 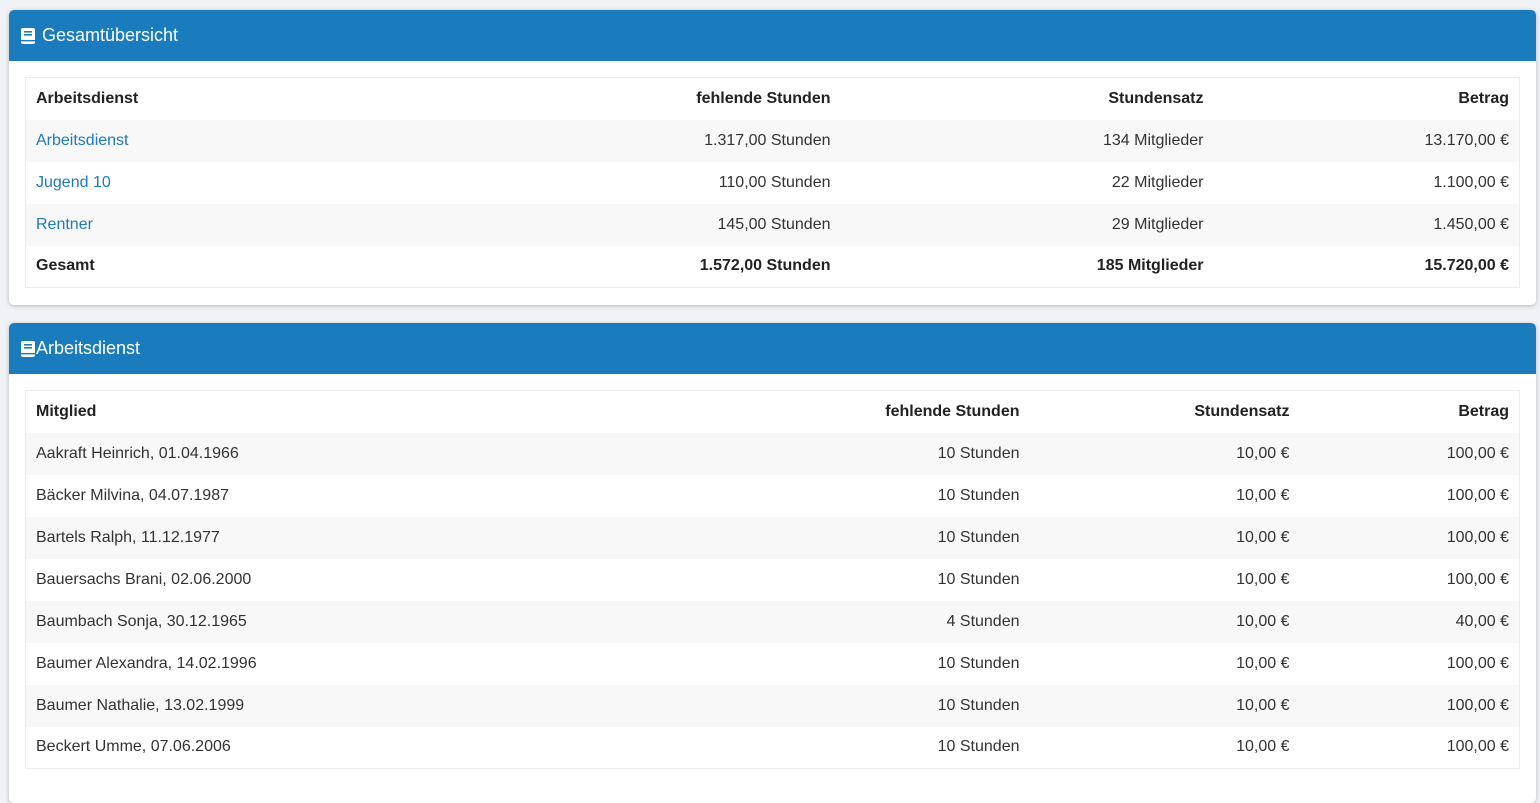 What do you see at coordinates (253, 266) in the screenshot?
I see `total-label: Gesamt` at bounding box center [253, 266].